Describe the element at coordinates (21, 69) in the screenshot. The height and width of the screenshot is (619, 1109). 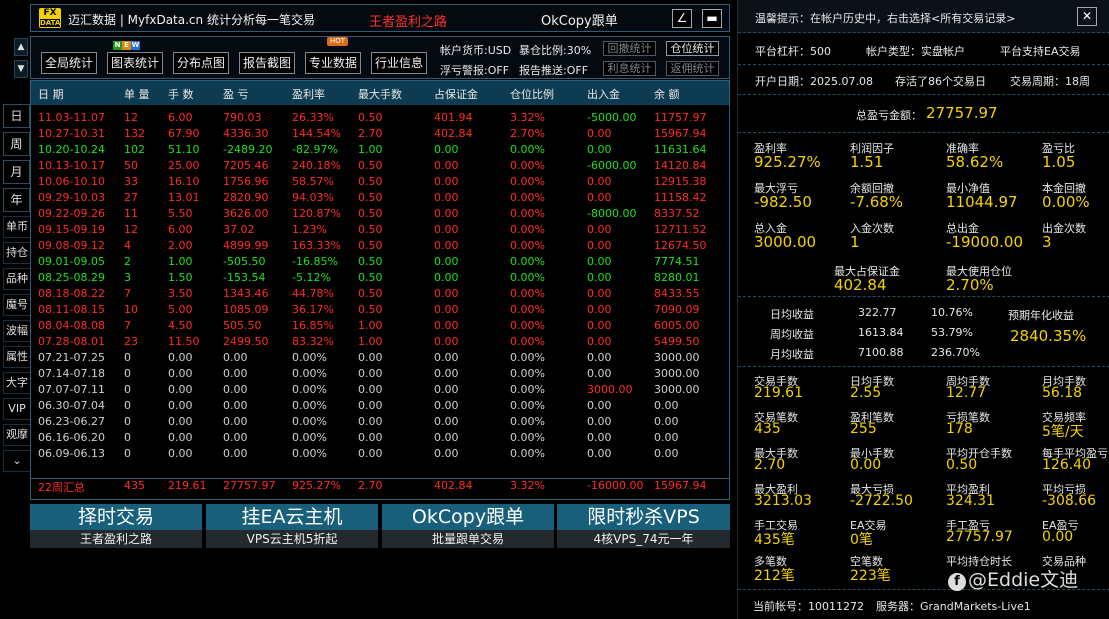
I see `scroll-down-arrow: ▼` at that location.